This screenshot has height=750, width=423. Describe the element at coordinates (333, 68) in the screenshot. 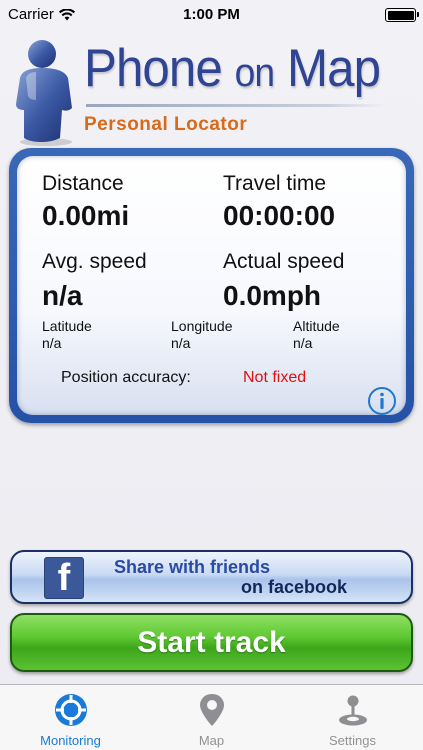

I see `title-word-map: Map` at that location.